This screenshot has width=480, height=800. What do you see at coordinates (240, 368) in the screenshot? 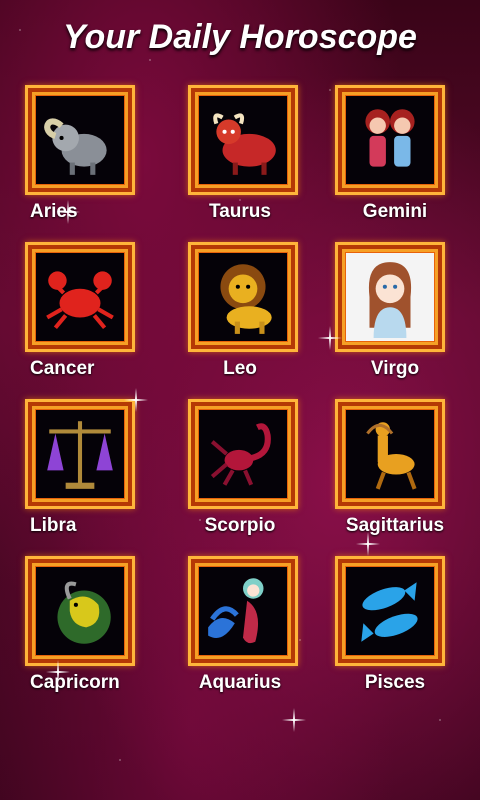
I see `sign-label: Leo` at bounding box center [240, 368].